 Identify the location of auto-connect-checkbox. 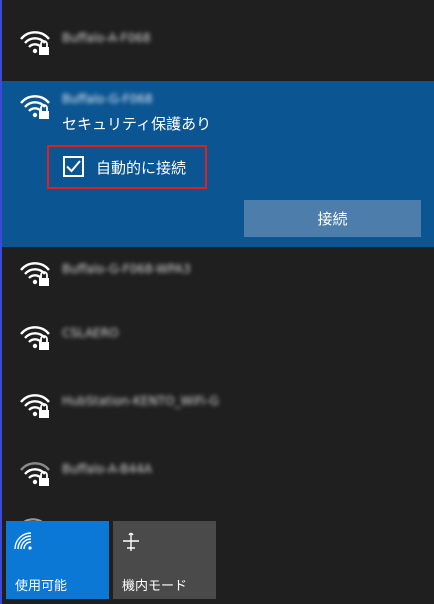
(73, 166).